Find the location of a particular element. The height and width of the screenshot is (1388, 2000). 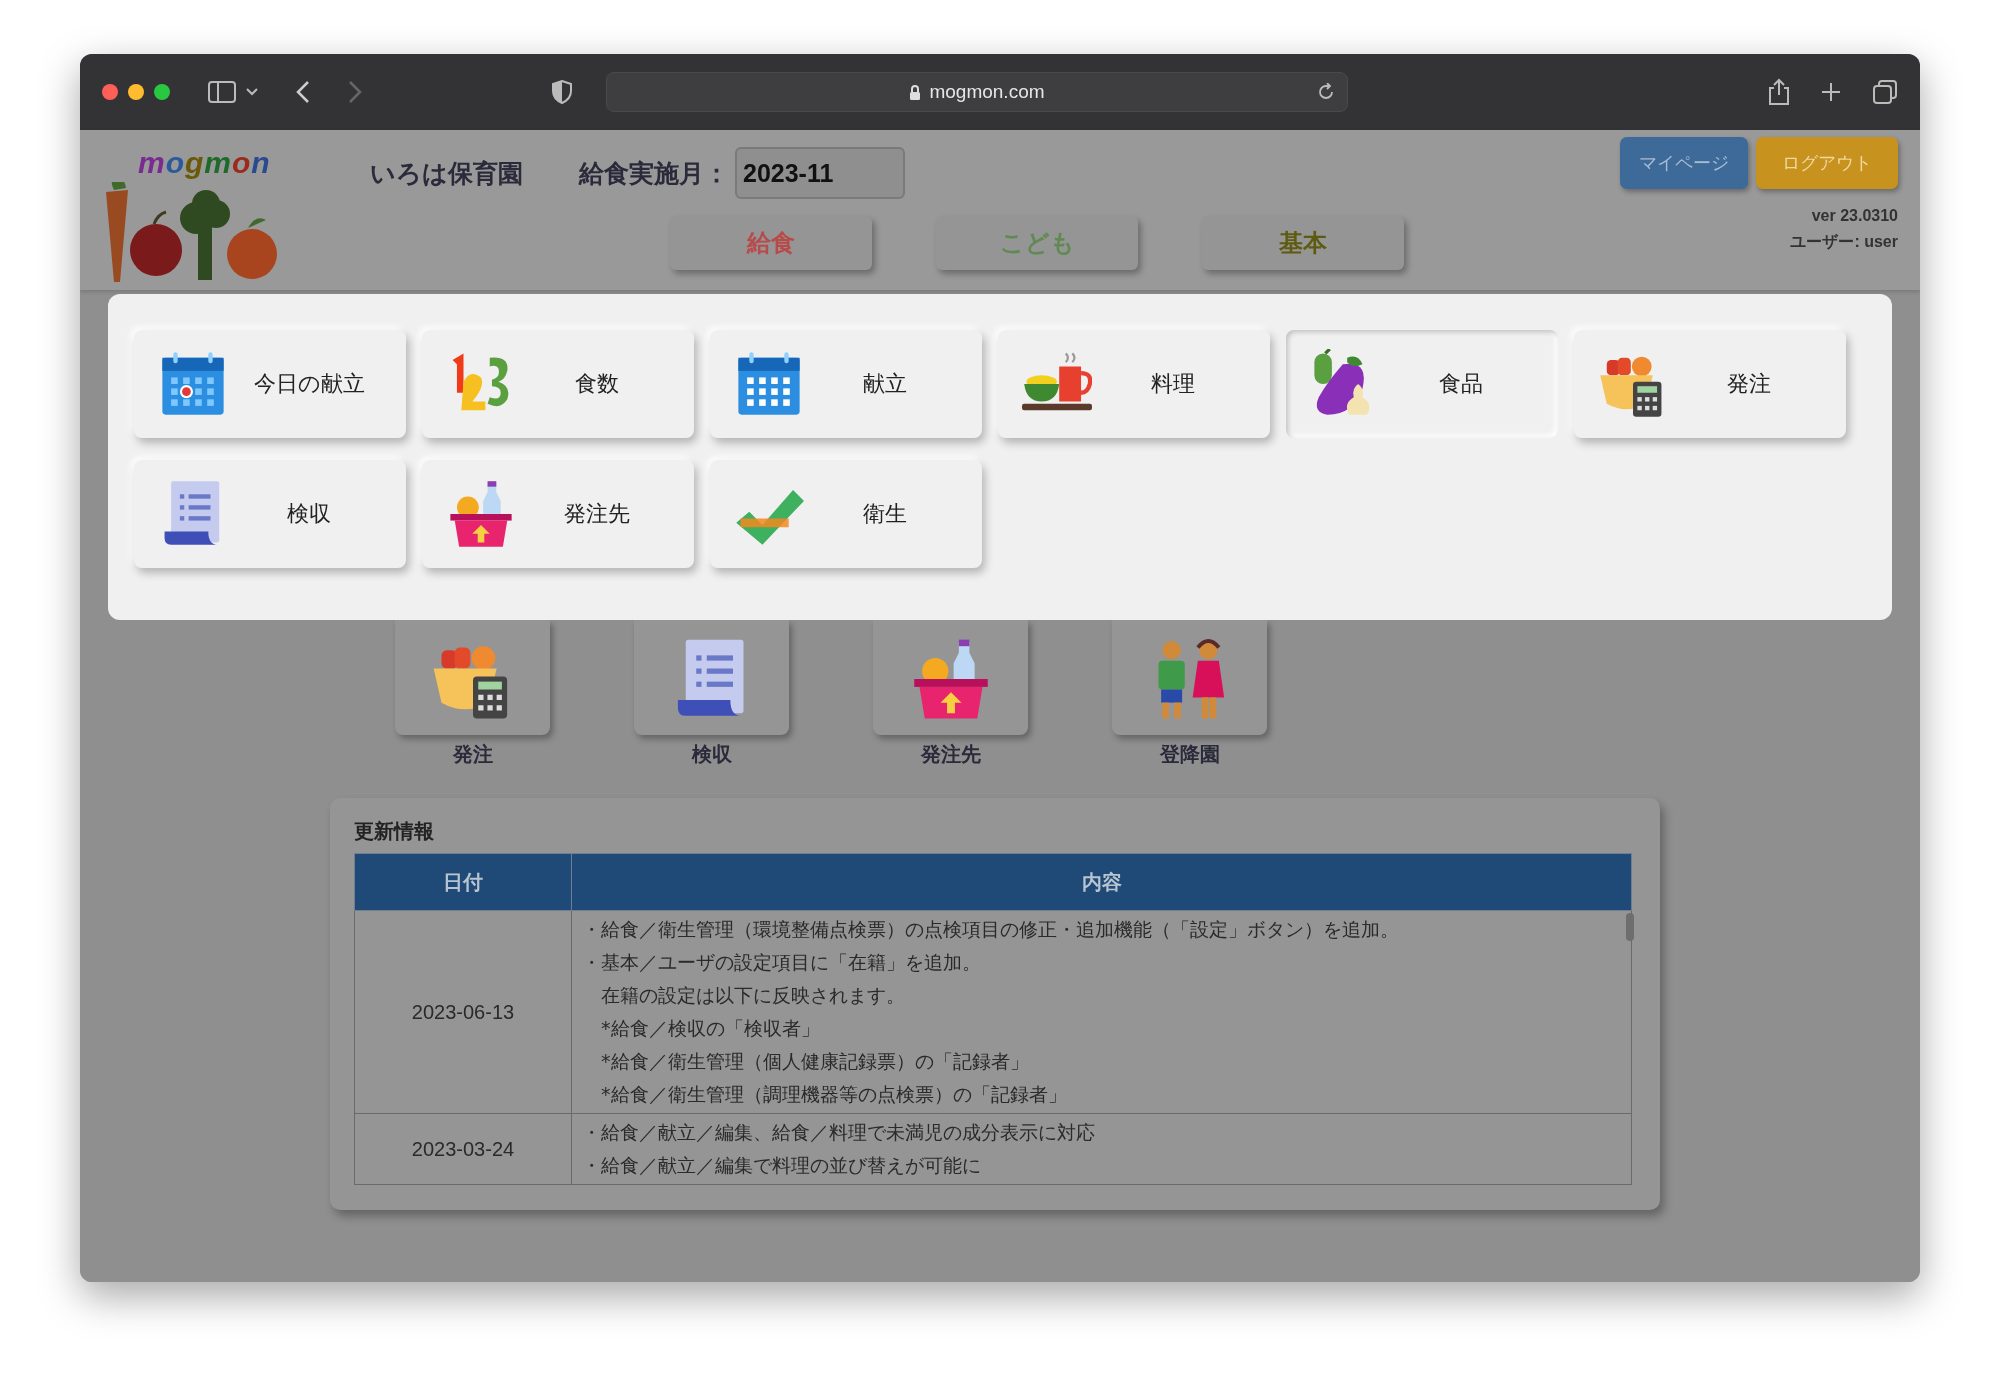

date-cell: 2023-06-13 is located at coordinates (463, 1012).